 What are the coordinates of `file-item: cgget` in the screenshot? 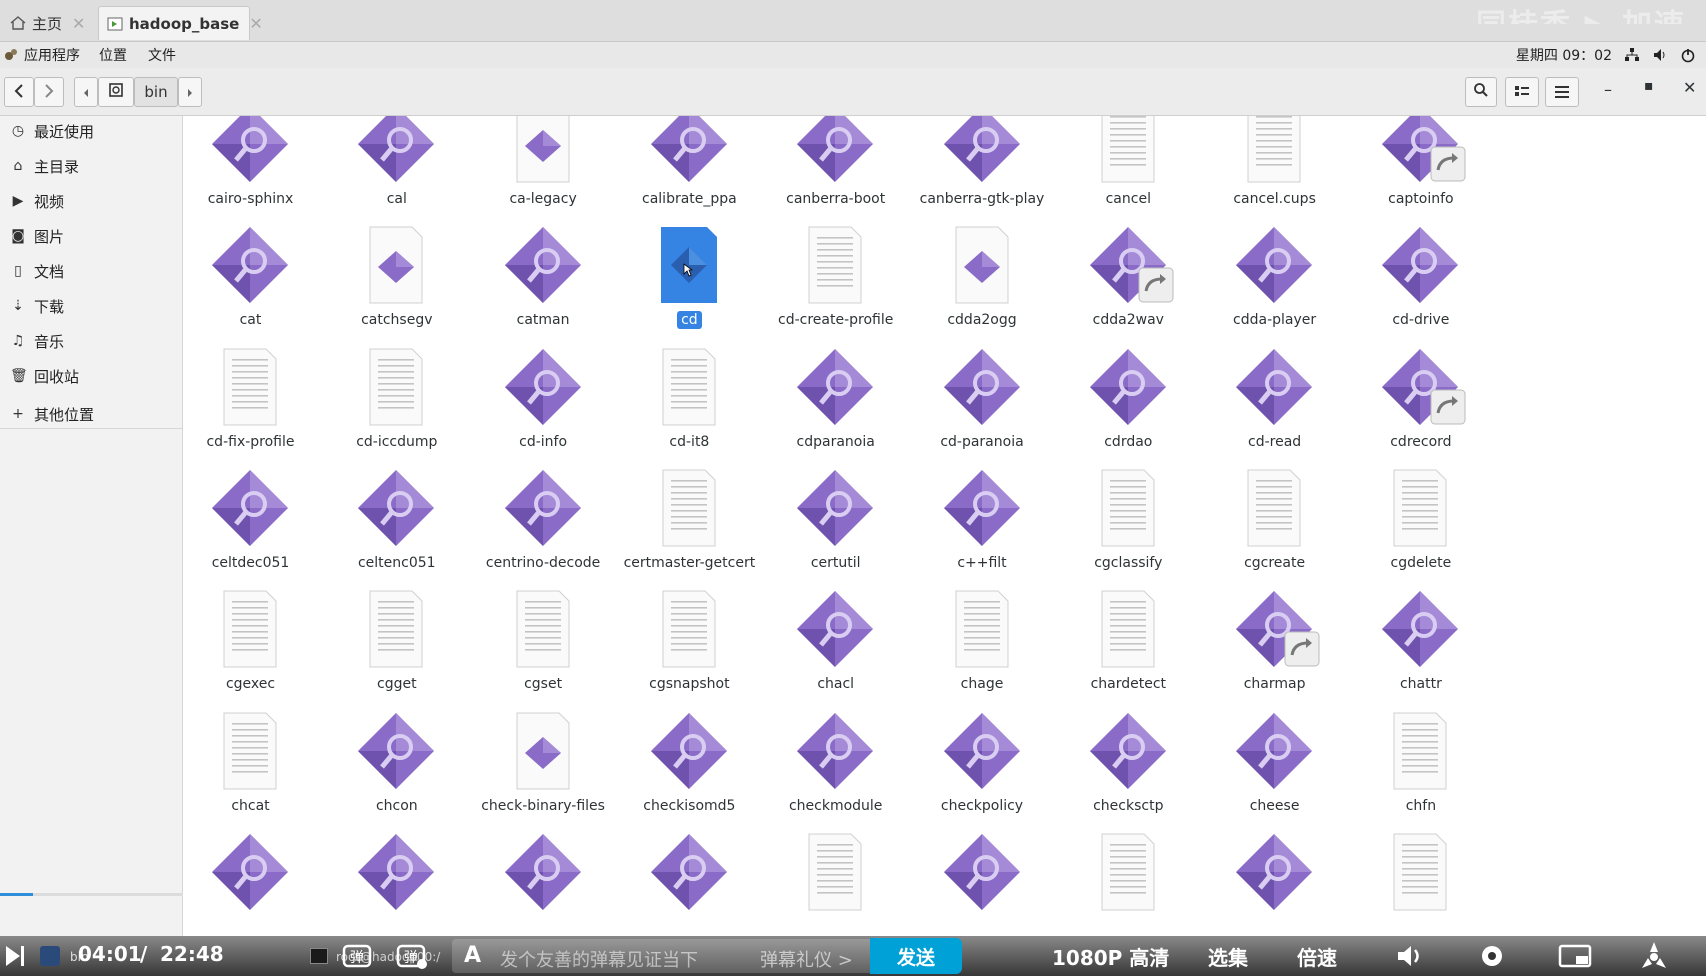 It's located at (396, 654).